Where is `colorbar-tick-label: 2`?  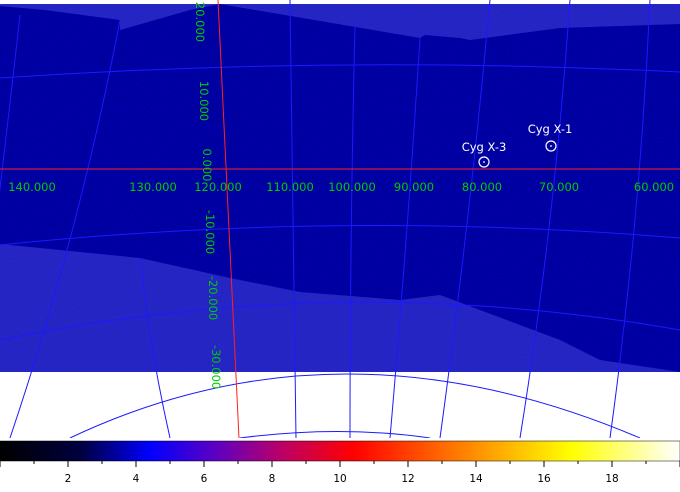 colorbar-tick-label: 2 is located at coordinates (68, 479).